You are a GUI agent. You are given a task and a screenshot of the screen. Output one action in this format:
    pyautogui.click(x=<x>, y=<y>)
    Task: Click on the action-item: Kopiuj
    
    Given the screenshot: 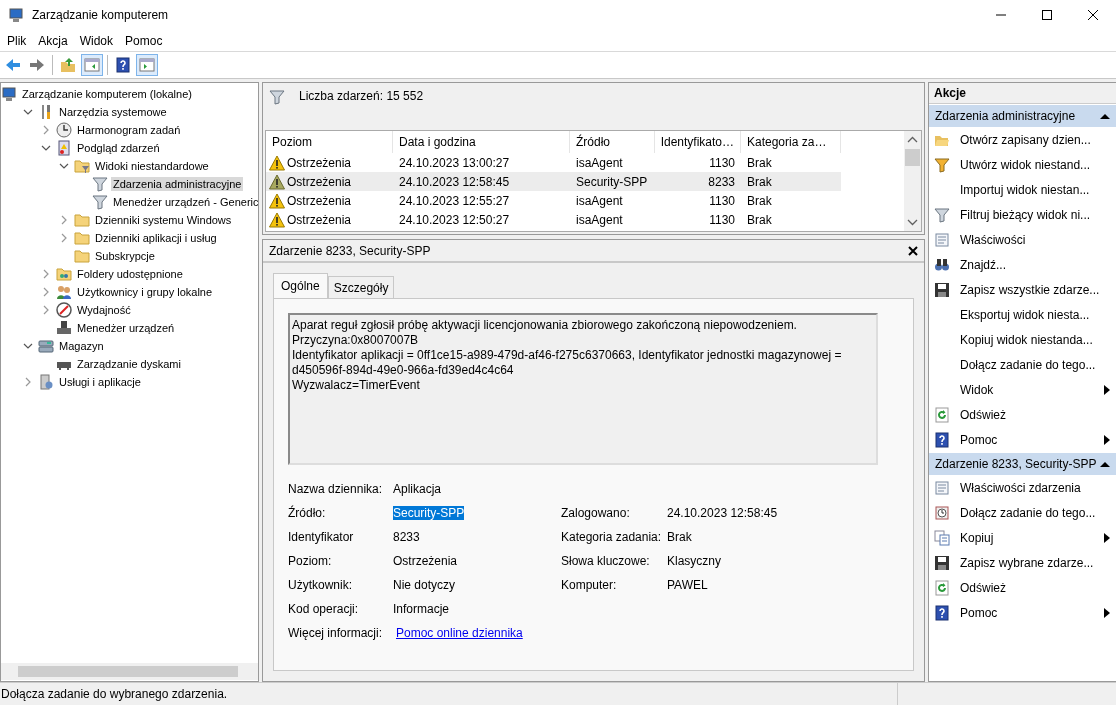 What is the action you would take?
    pyautogui.click(x=1022, y=537)
    